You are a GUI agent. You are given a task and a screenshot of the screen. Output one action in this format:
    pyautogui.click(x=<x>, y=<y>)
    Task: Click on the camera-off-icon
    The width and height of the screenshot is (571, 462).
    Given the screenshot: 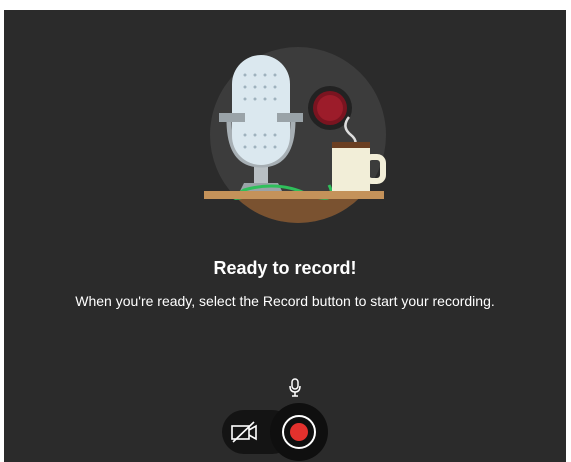 What is the action you would take?
    pyautogui.click(x=244, y=432)
    